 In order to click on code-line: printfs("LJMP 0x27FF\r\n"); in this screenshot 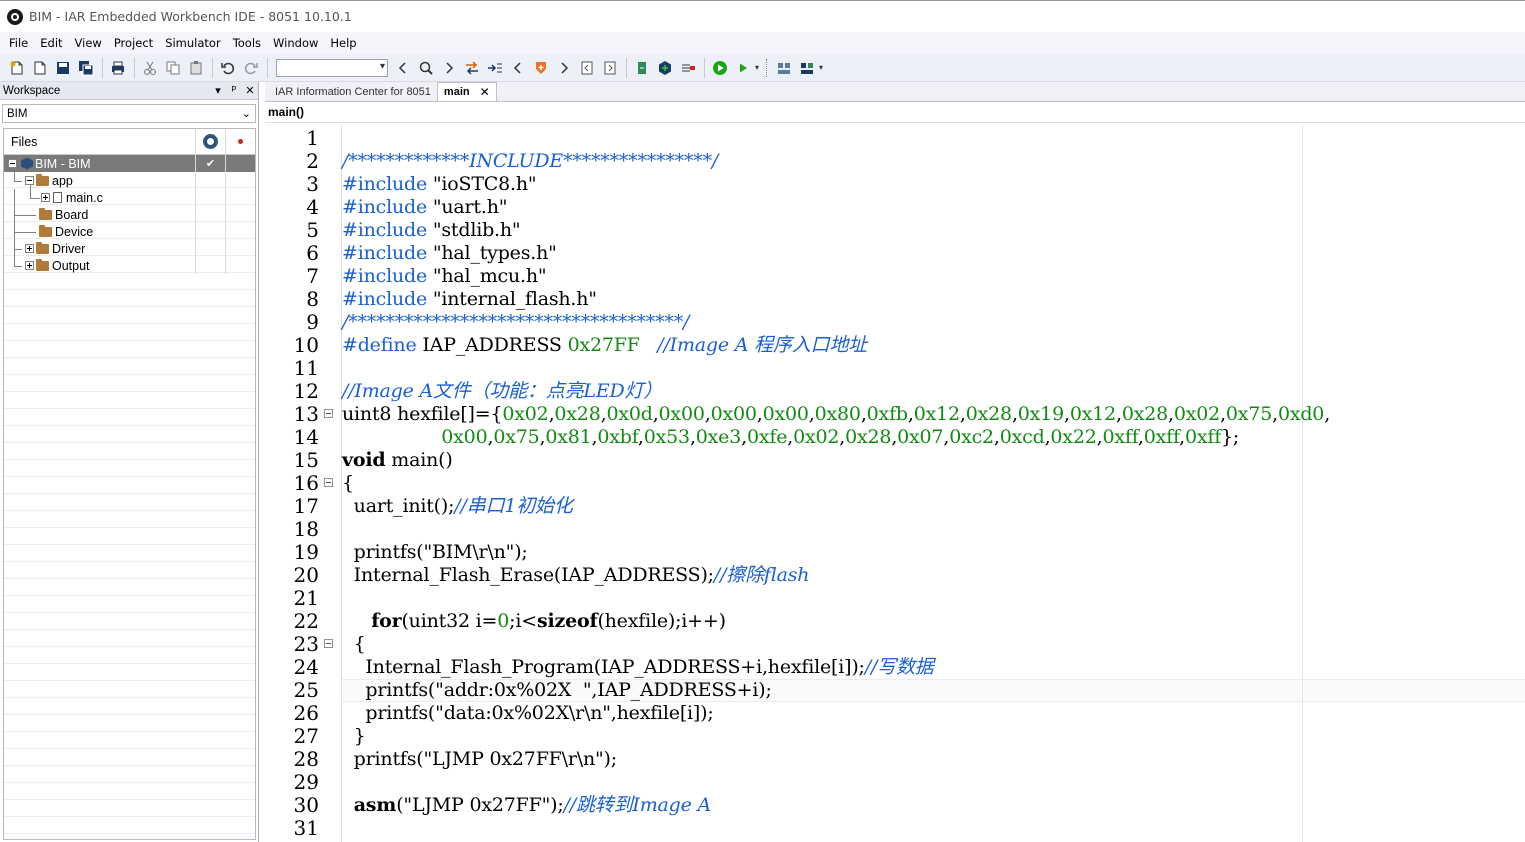, I will do `click(479, 759)`.